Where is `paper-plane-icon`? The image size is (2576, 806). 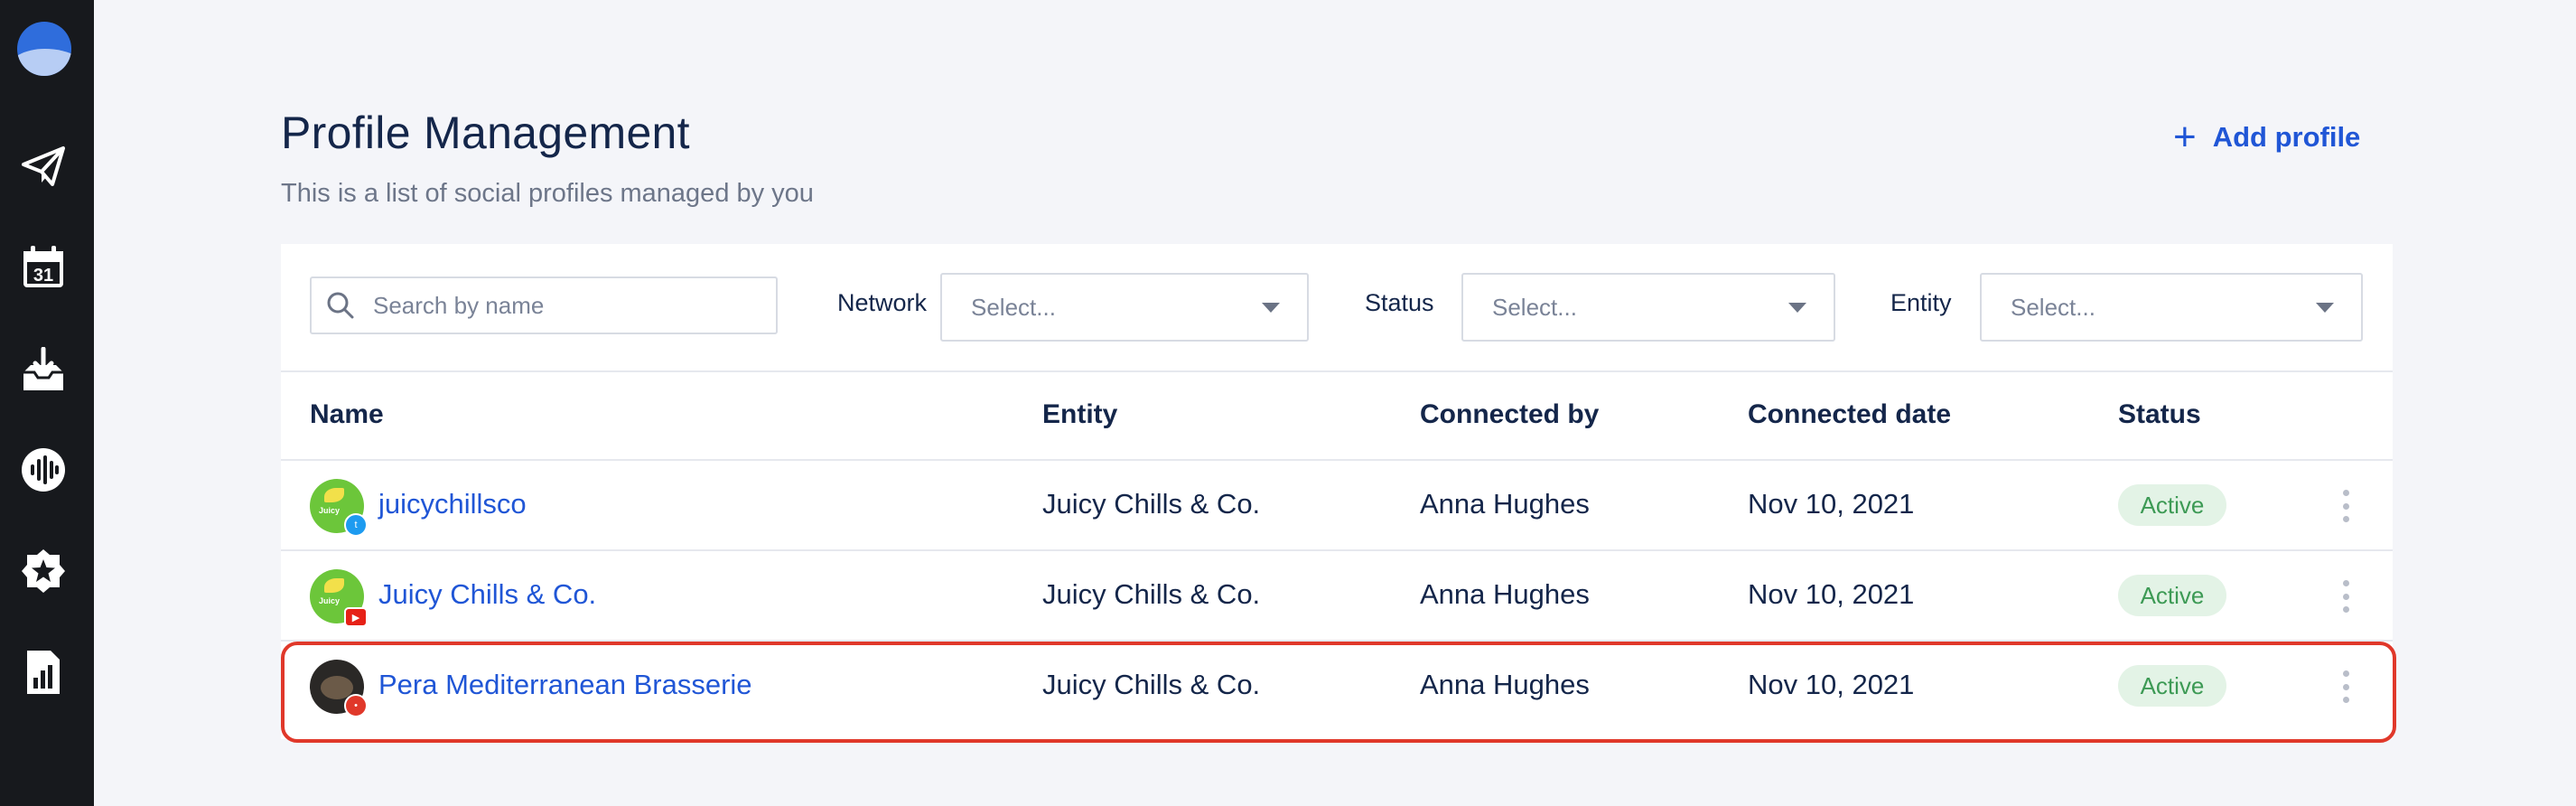 paper-plane-icon is located at coordinates (44, 167).